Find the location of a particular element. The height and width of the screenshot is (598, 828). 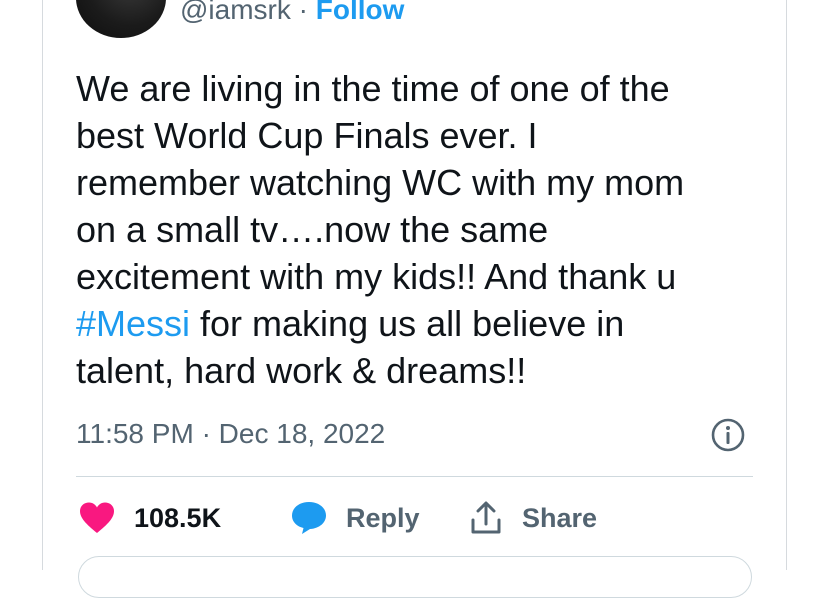

avatar is located at coordinates (121, 19).